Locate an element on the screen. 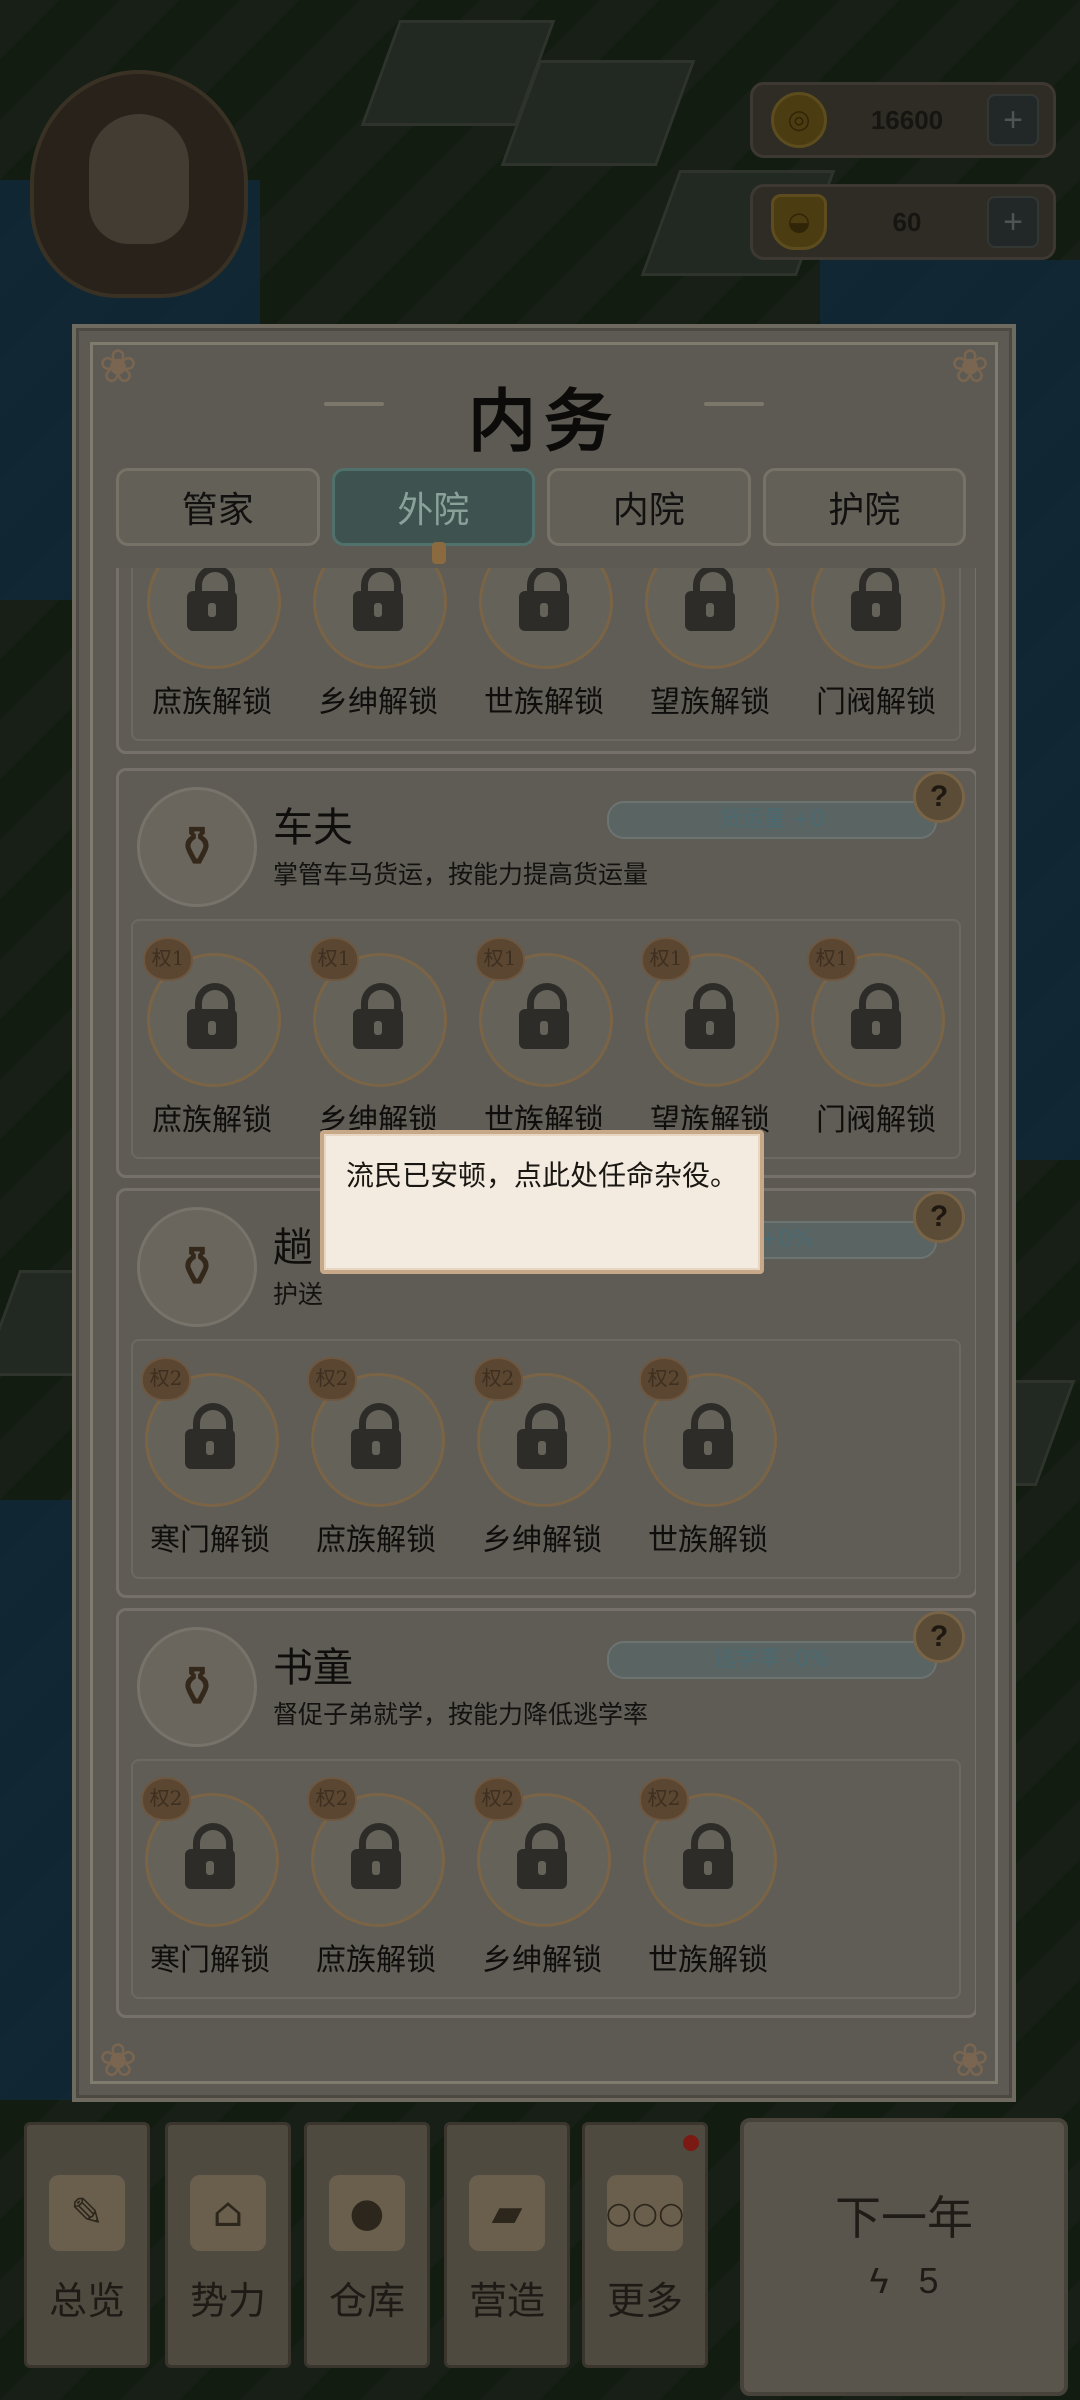 Image resolution: width=1080 pixels, height=2400 pixels. slot-row: 权1 庶族解锁 权1 乡绅解锁 权1 世族解锁 权1 望族解锁 权1 门阀解锁 is located at coordinates (546, 1039).